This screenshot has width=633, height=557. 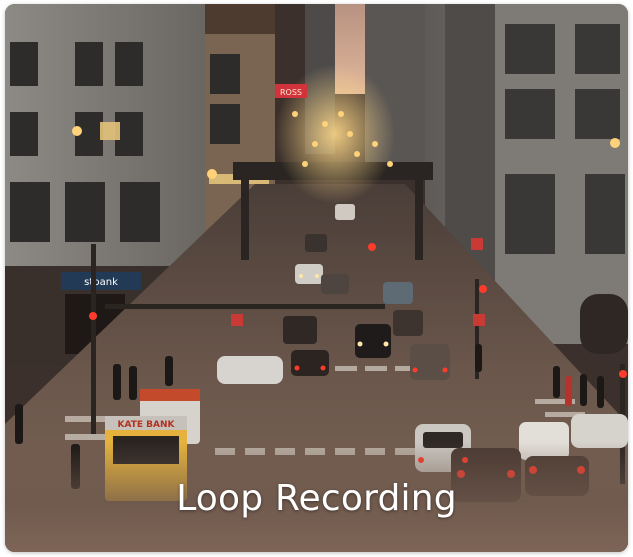 I want to click on ross-sign: ROSS, so click(x=291, y=92).